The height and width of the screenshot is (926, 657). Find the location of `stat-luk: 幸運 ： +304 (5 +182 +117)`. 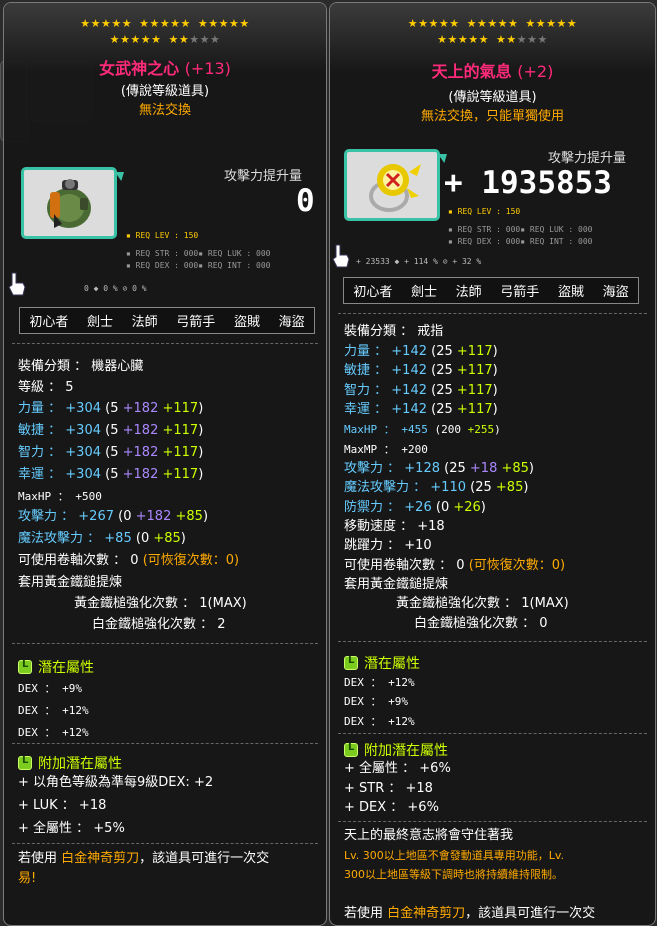

stat-luk: 幸運 ： +304 (5 +182 +117) is located at coordinates (111, 474).